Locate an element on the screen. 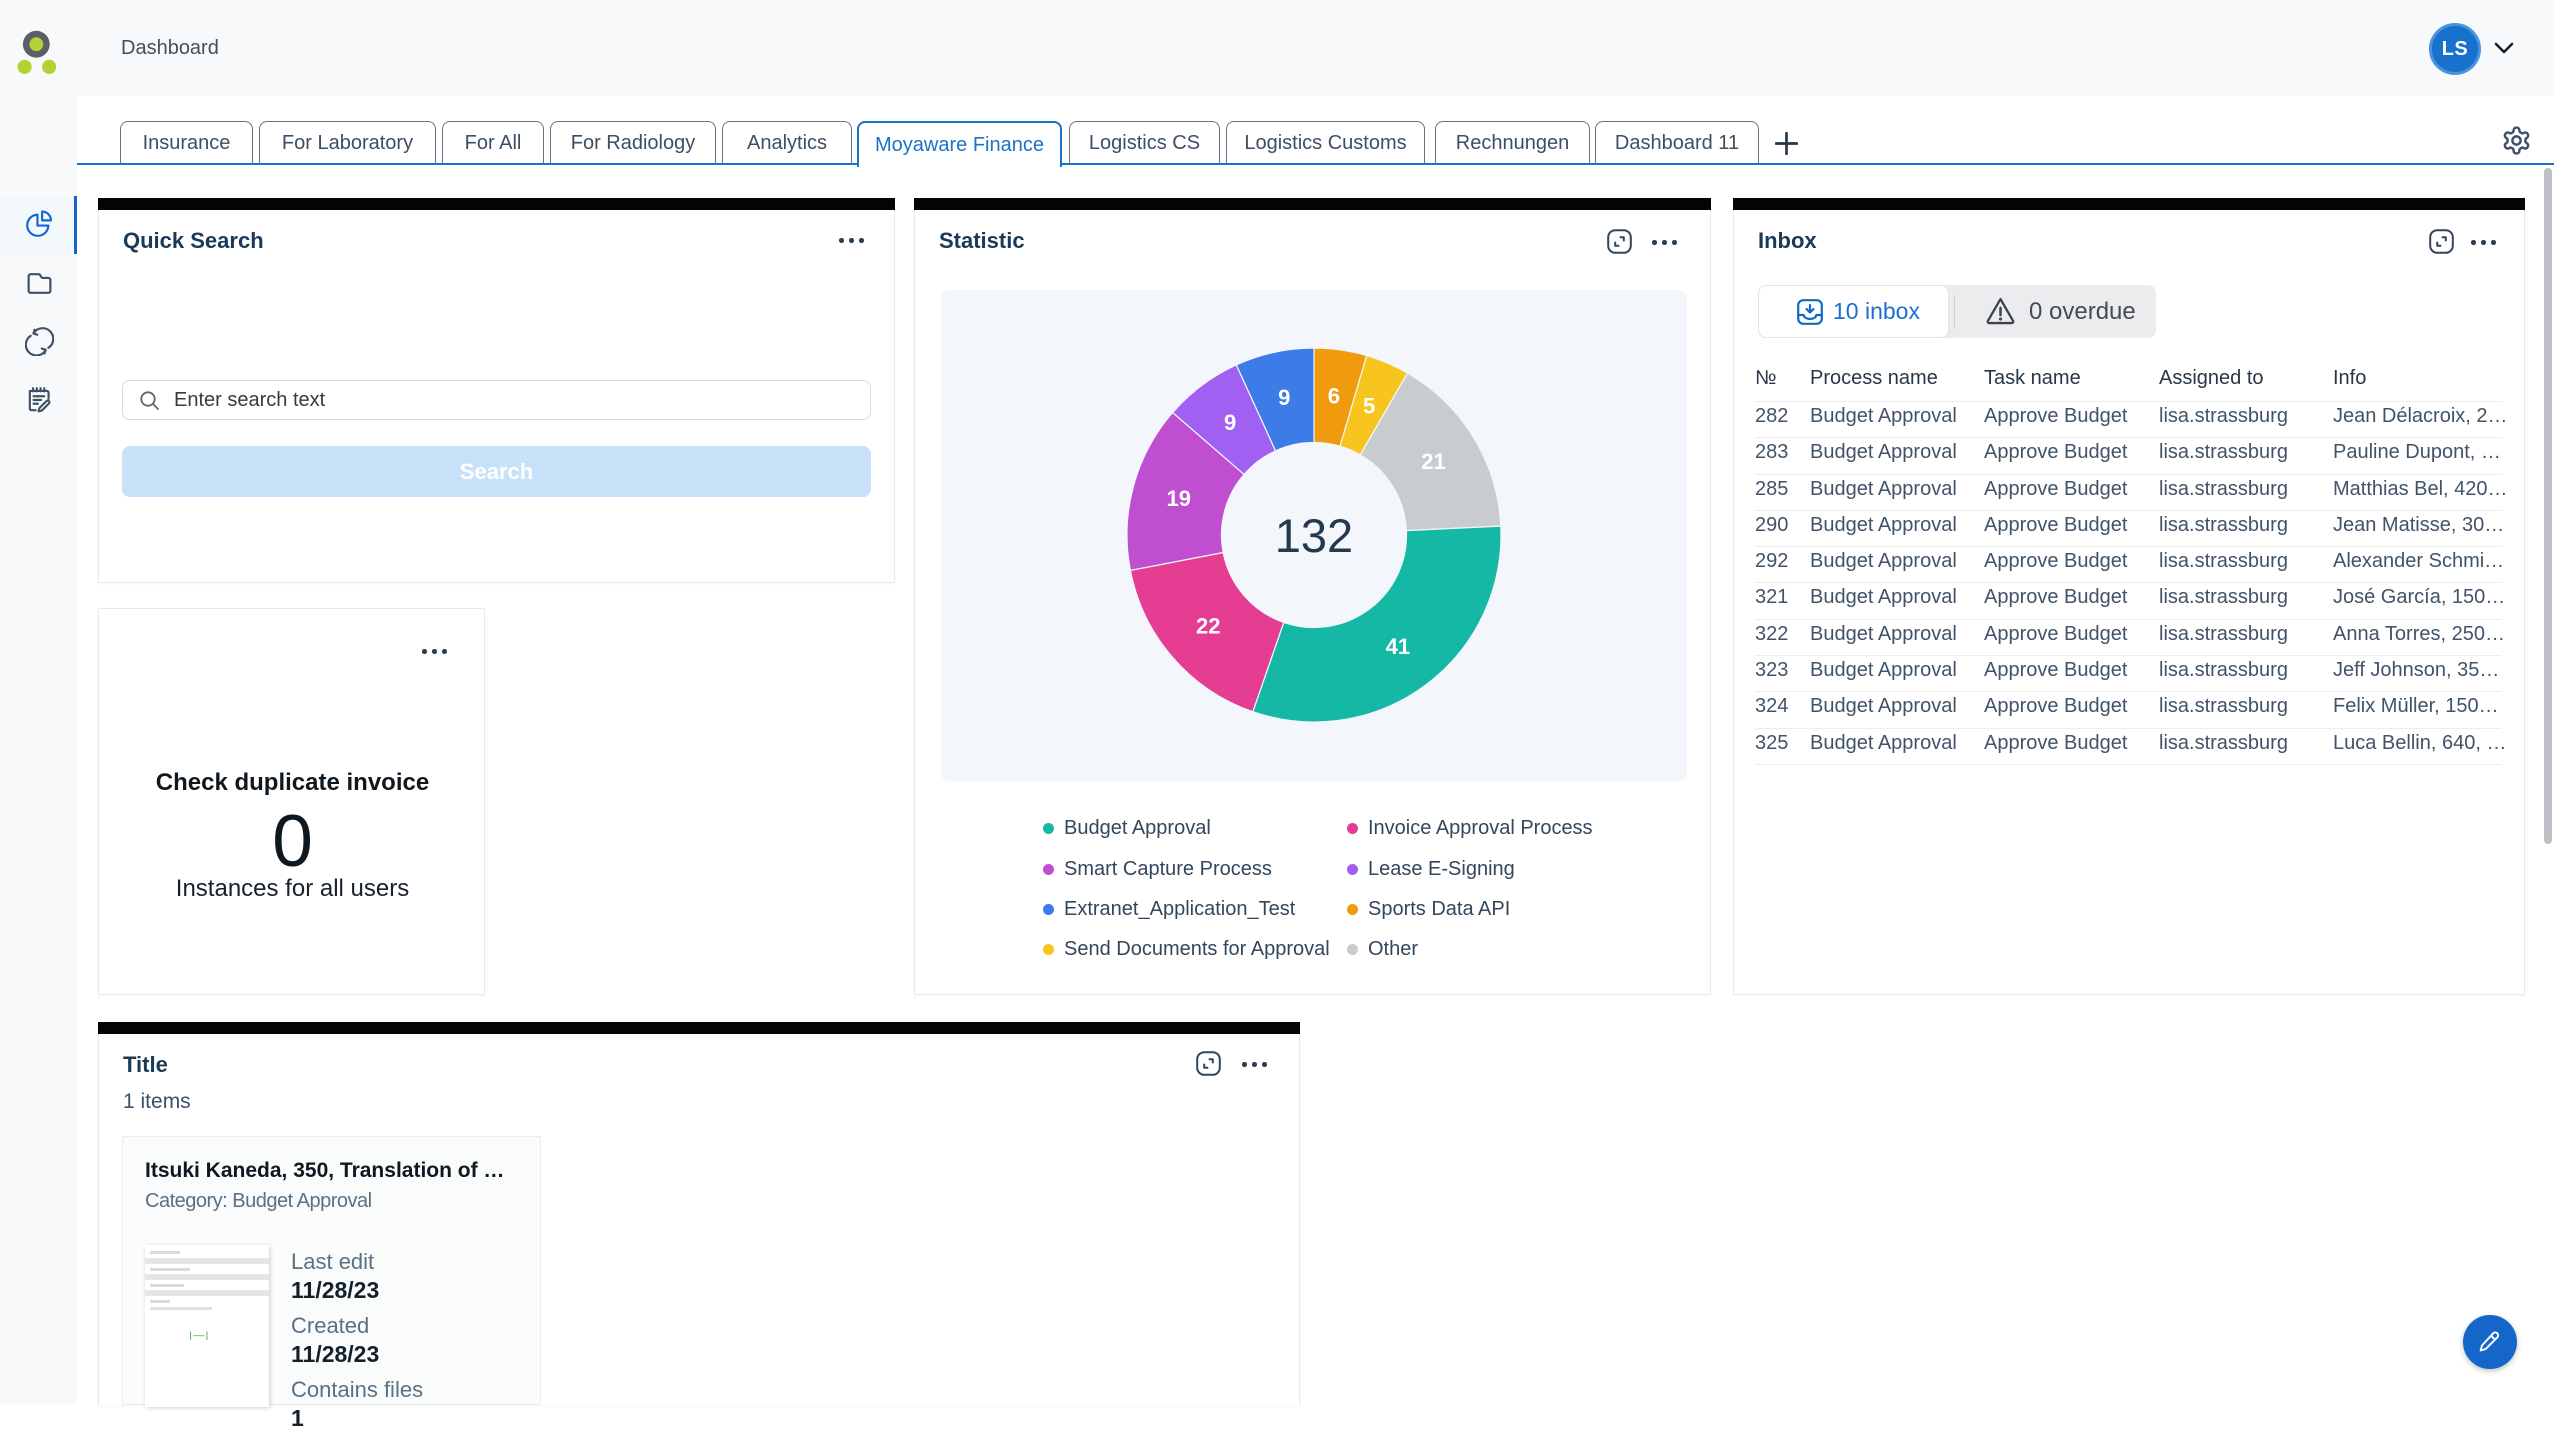 The width and height of the screenshot is (2554, 1432). svg-text: 6 is located at coordinates (1334, 395).